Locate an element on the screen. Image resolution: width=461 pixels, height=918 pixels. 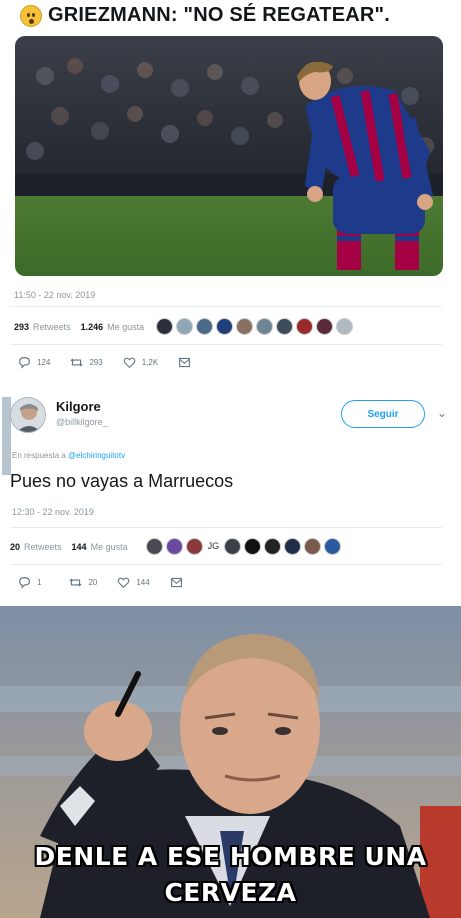
tweet1-header: GRIEZMANN: "NO SÉ REGATEAR". is located at coordinates (205, 15).